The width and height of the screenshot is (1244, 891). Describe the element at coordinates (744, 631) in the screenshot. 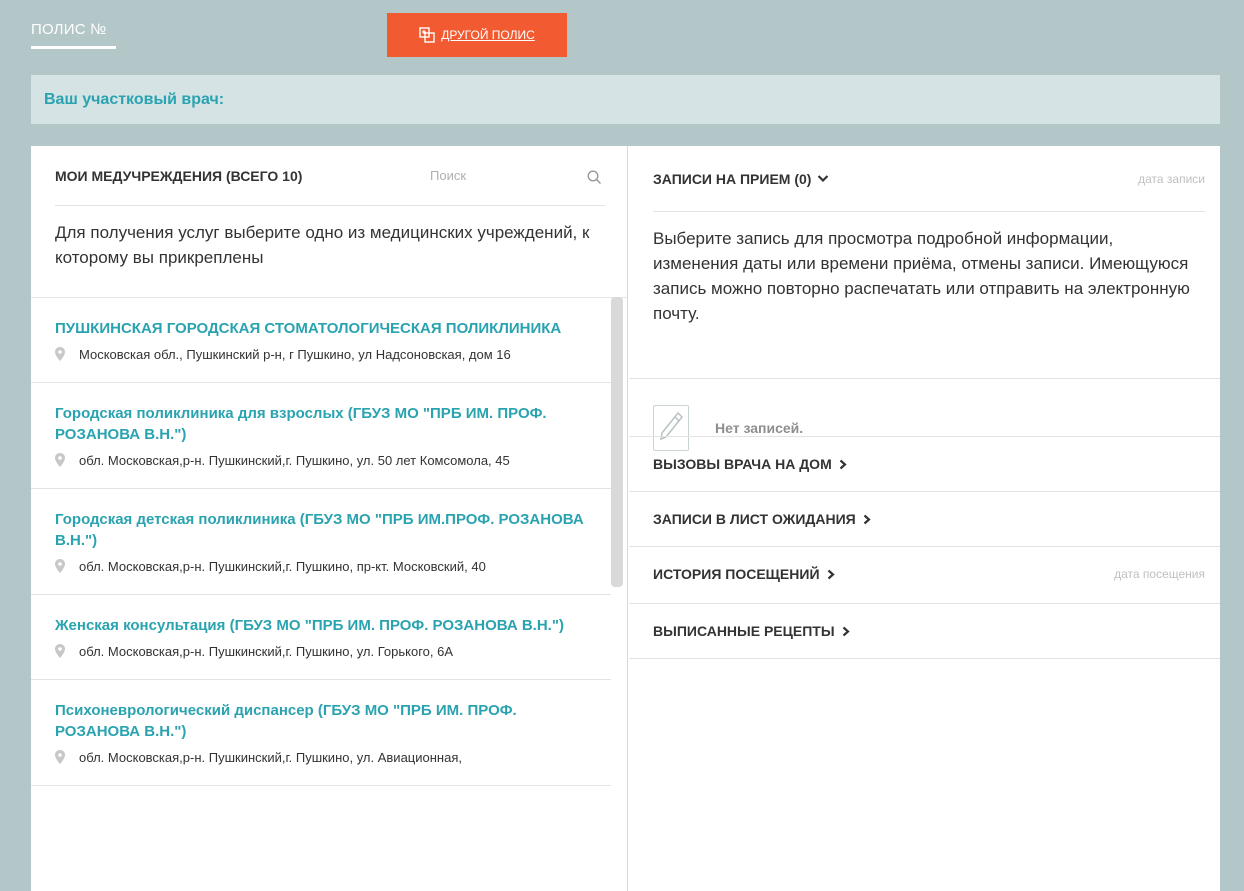

I see `prescriptions-title: ВЫПИСАННЫЕ РЕЦЕПТЫ` at that location.